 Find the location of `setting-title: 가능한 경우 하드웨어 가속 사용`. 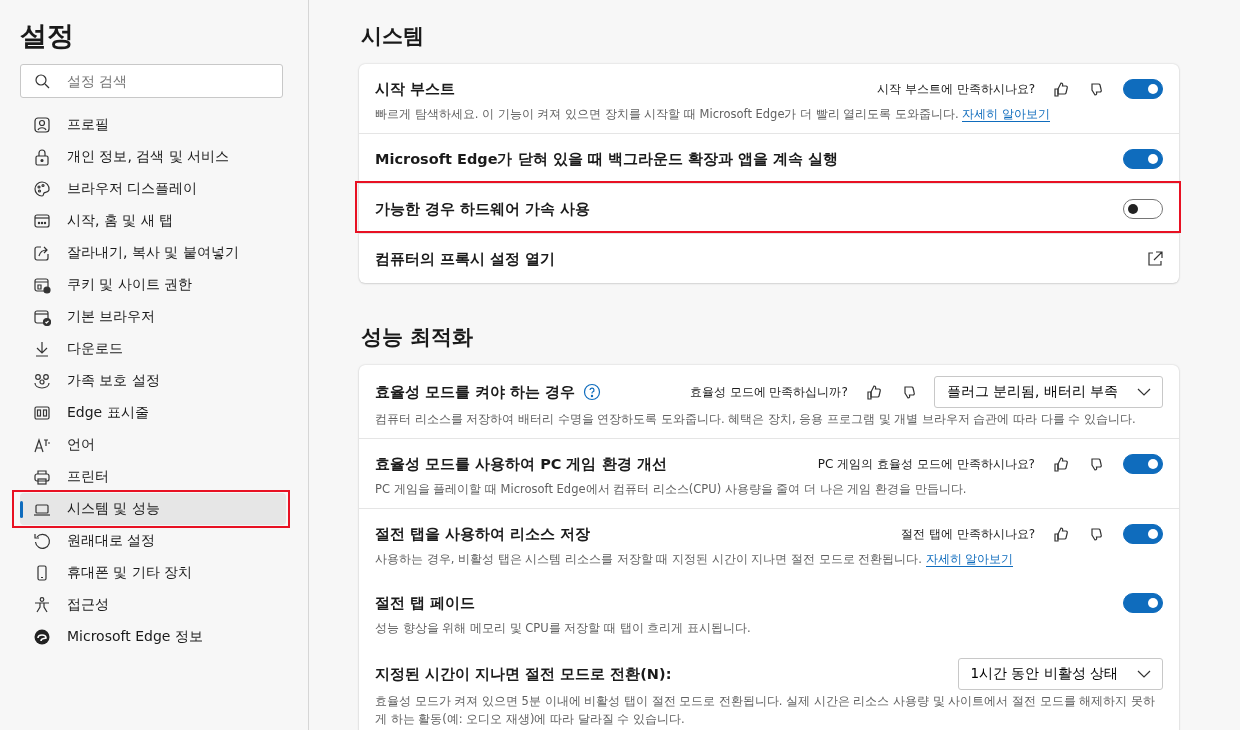

setting-title: 가능한 경우 하드웨어 가속 사용 is located at coordinates (483, 209).